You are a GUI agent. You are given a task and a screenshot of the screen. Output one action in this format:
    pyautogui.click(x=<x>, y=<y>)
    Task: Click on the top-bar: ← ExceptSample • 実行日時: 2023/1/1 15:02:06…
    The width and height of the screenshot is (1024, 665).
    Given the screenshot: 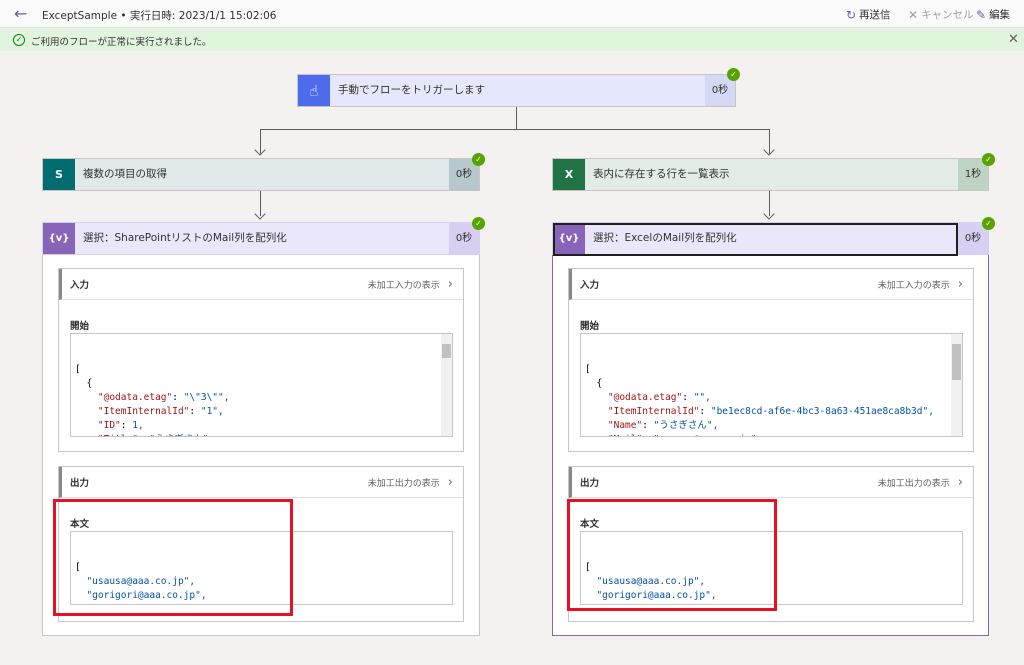 What is the action you would take?
    pyautogui.click(x=512, y=14)
    